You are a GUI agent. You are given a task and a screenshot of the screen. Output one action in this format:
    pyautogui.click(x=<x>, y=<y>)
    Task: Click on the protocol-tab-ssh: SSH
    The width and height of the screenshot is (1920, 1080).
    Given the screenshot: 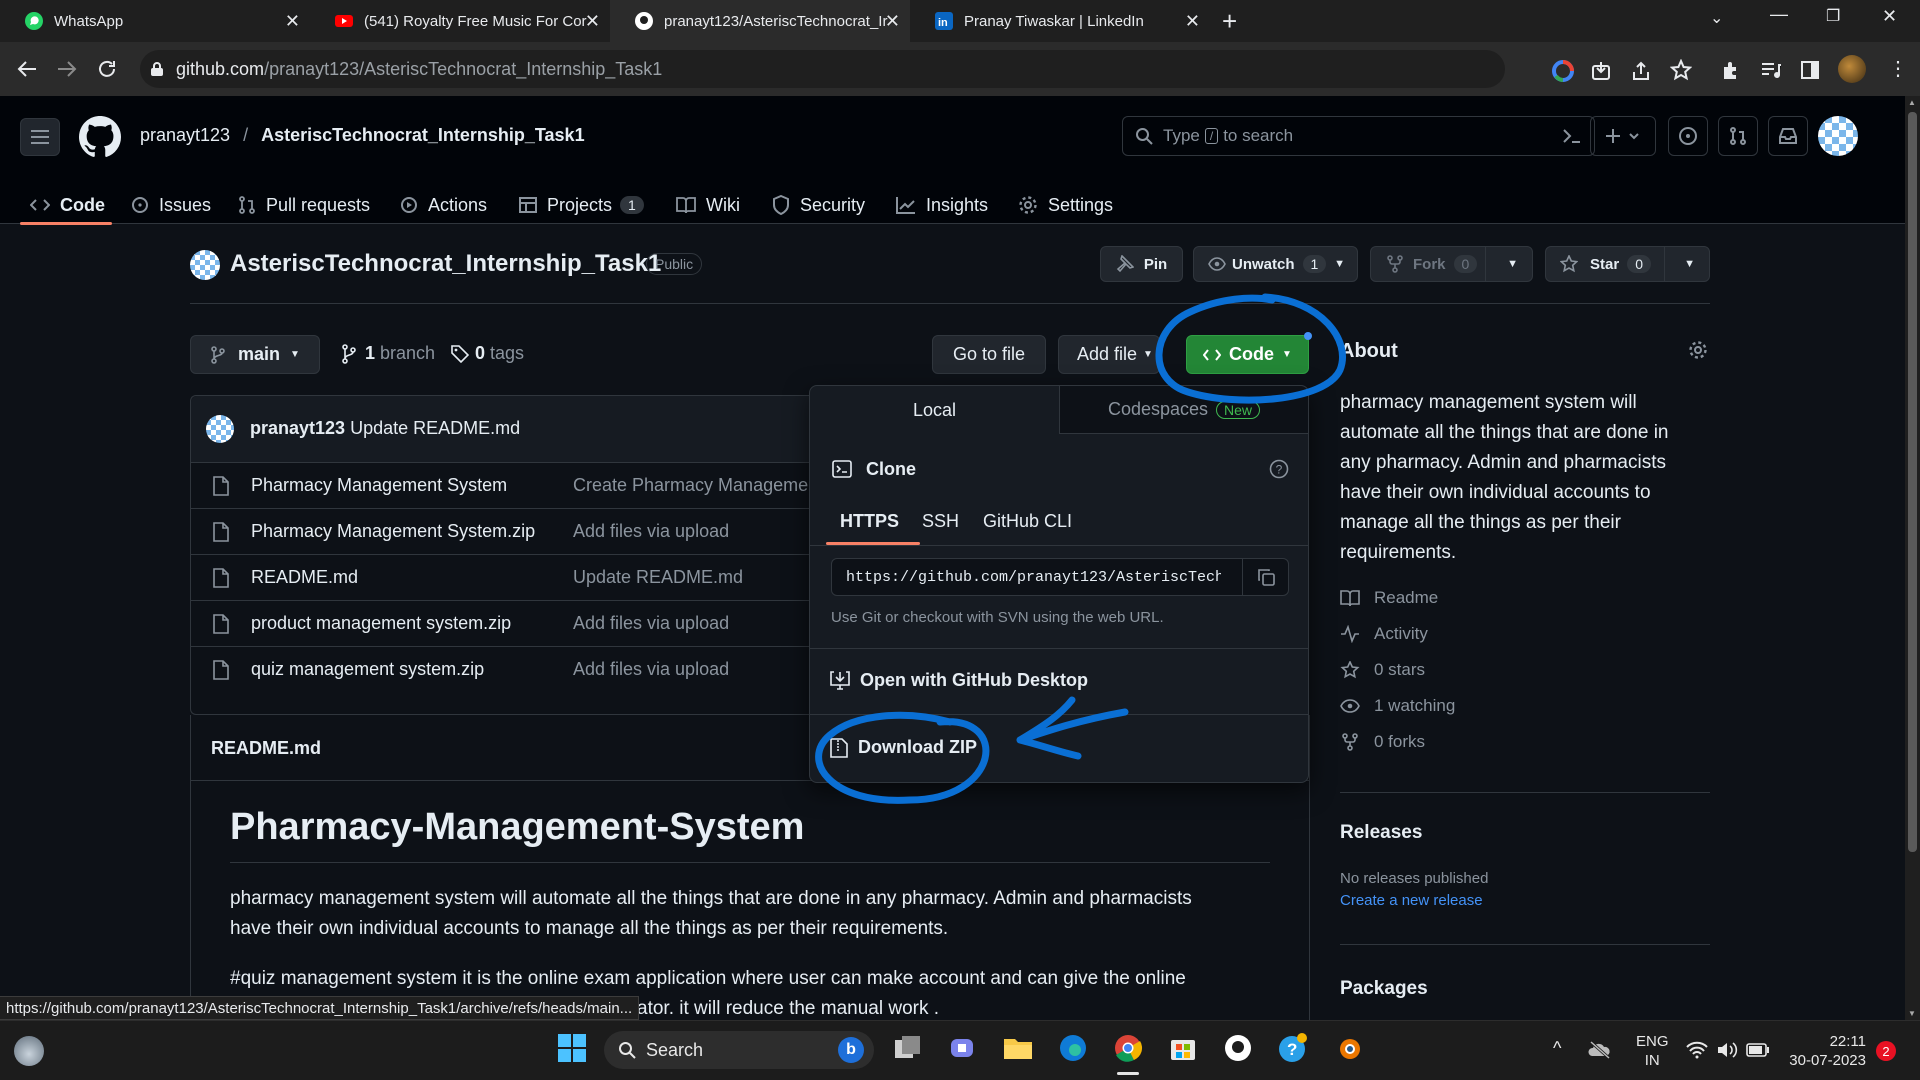 What is the action you would take?
    pyautogui.click(x=940, y=521)
    